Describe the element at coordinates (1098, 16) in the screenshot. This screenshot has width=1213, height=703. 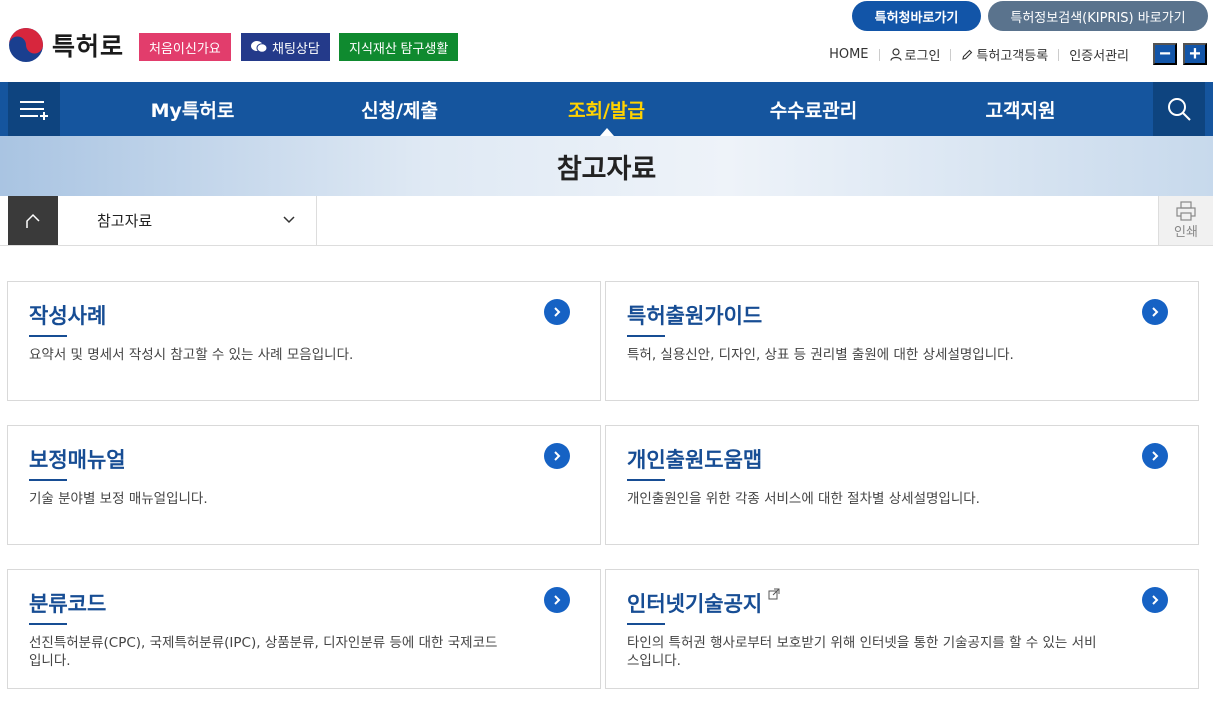
I see `kipris-link: 특허정보검색(KIPRIS) 바로가기` at that location.